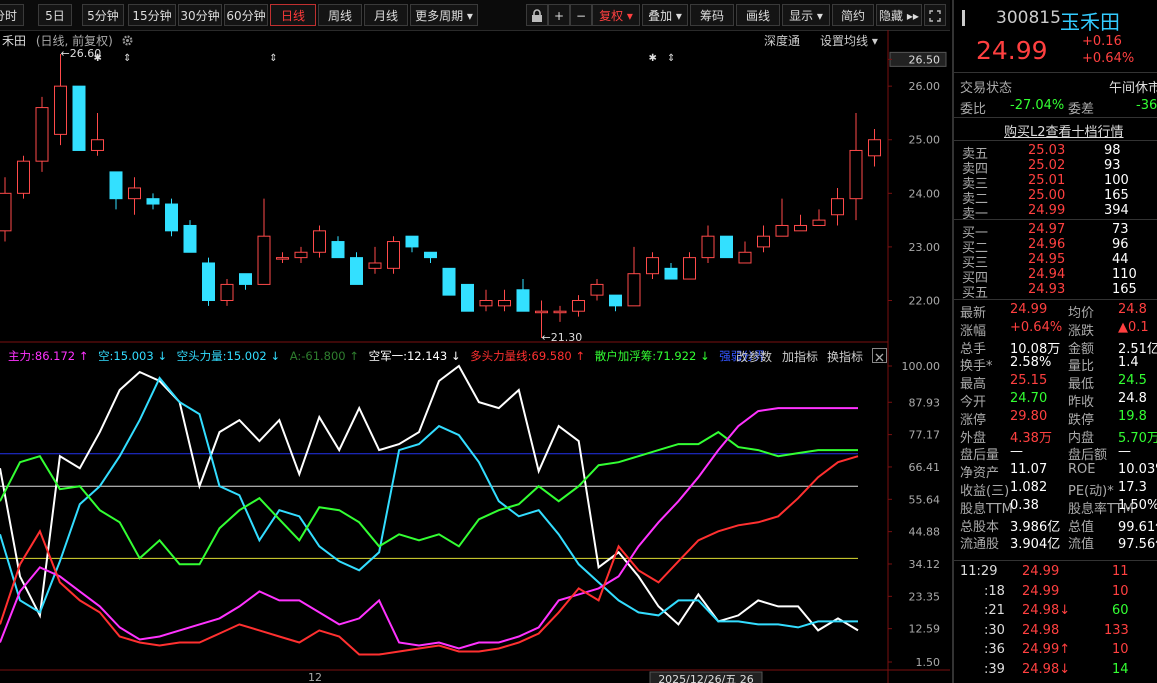 The height and width of the screenshot is (683, 1157). I want to click on bid-price: 24.93, so click(1047, 289).